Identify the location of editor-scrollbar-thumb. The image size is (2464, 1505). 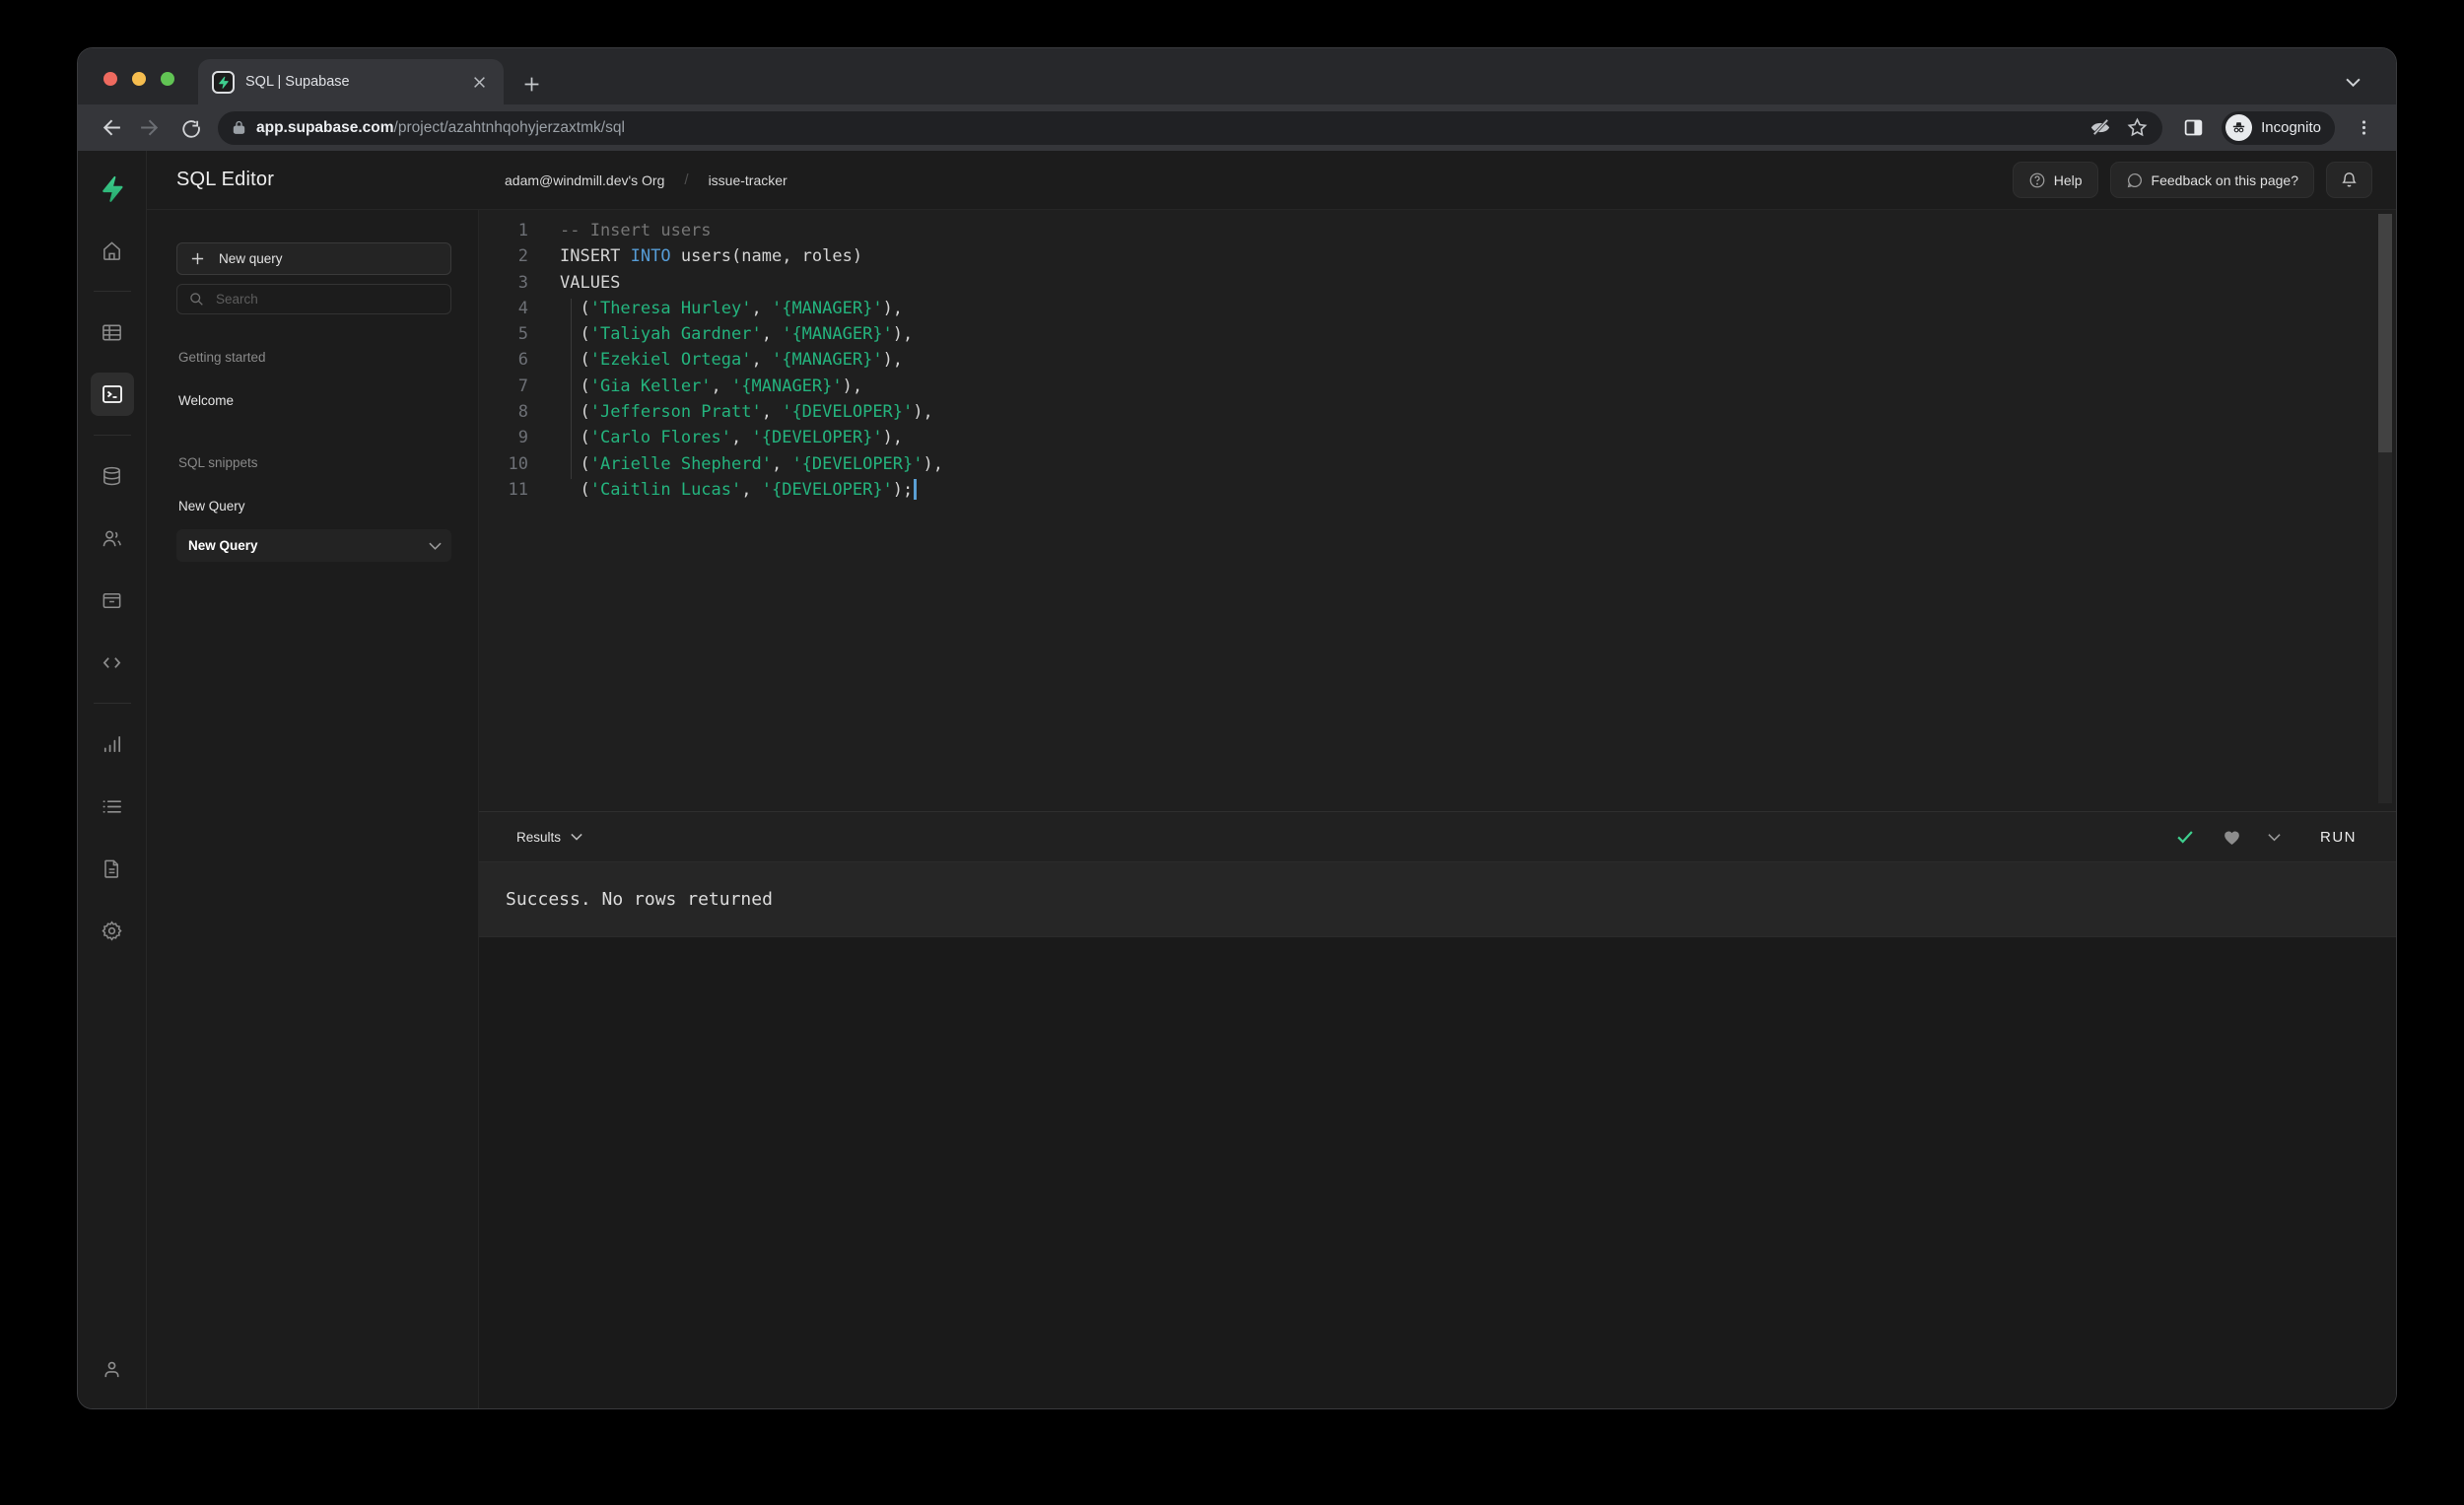
(2385, 333).